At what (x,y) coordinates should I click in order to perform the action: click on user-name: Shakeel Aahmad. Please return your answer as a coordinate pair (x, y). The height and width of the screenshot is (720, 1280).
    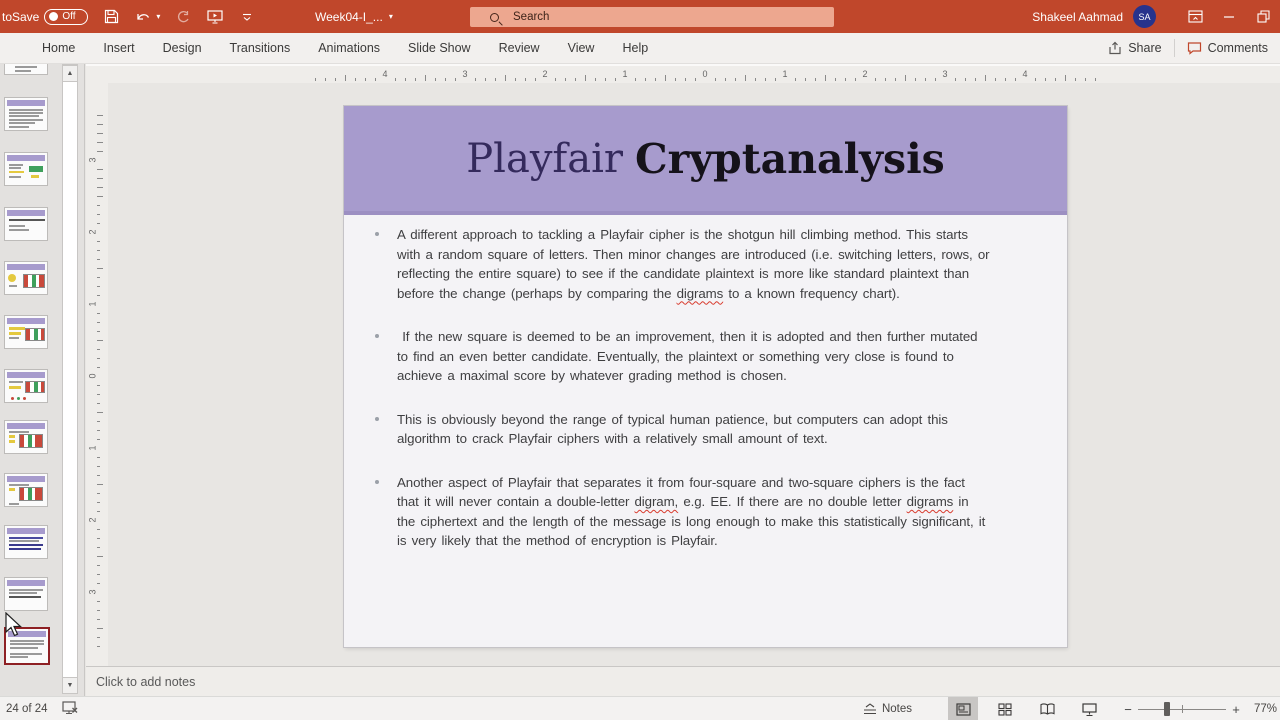
    Looking at the image, I should click on (1077, 17).